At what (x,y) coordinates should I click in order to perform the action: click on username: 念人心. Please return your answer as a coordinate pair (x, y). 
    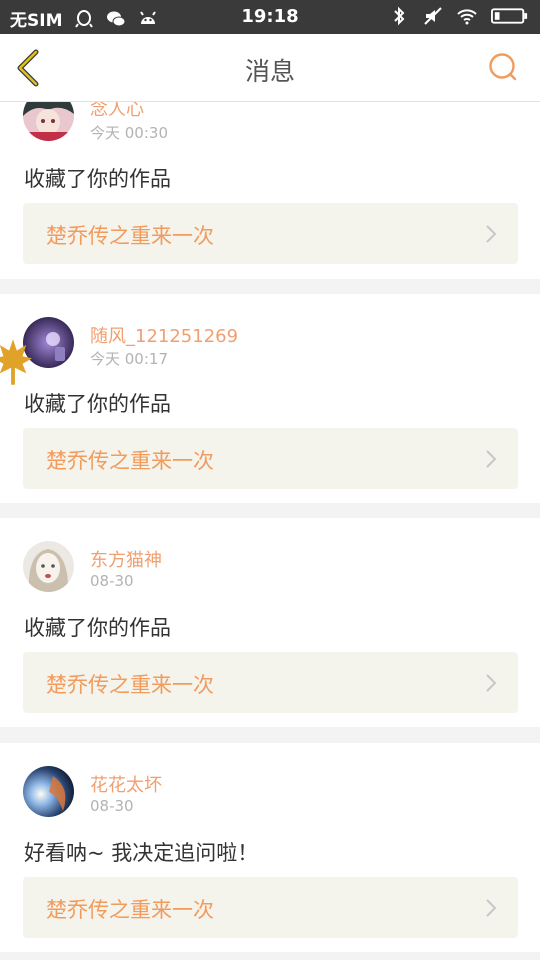
    Looking at the image, I should click on (117, 111).